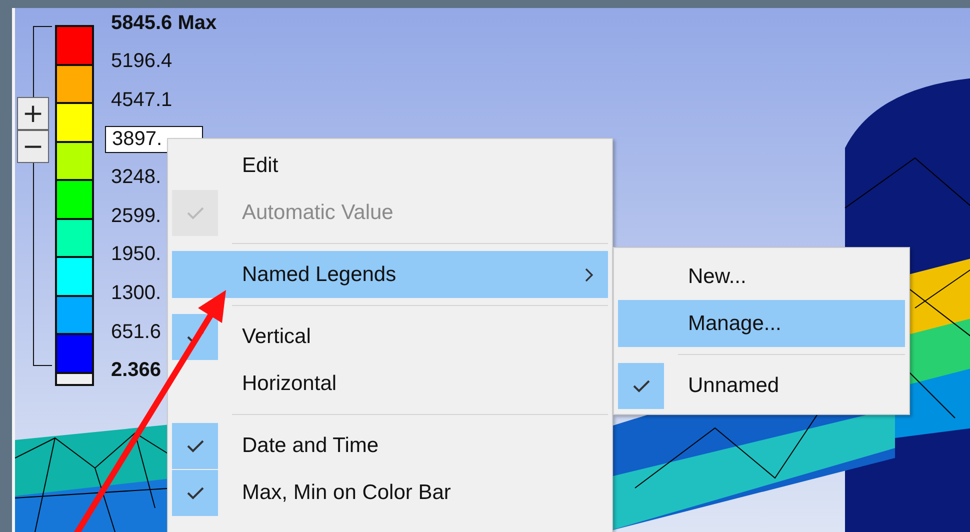 The height and width of the screenshot is (532, 970). What do you see at coordinates (136, 178) in the screenshot?
I see `legend-value: 3248.` at bounding box center [136, 178].